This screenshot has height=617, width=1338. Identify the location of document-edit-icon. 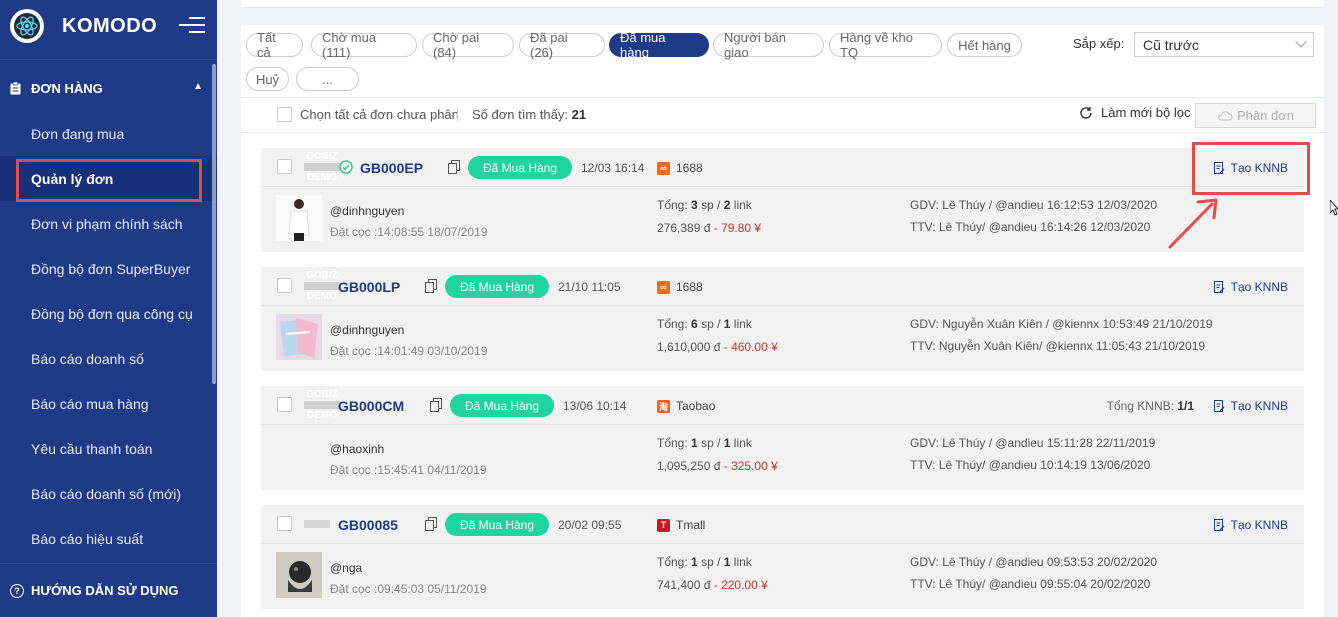
(1219, 406).